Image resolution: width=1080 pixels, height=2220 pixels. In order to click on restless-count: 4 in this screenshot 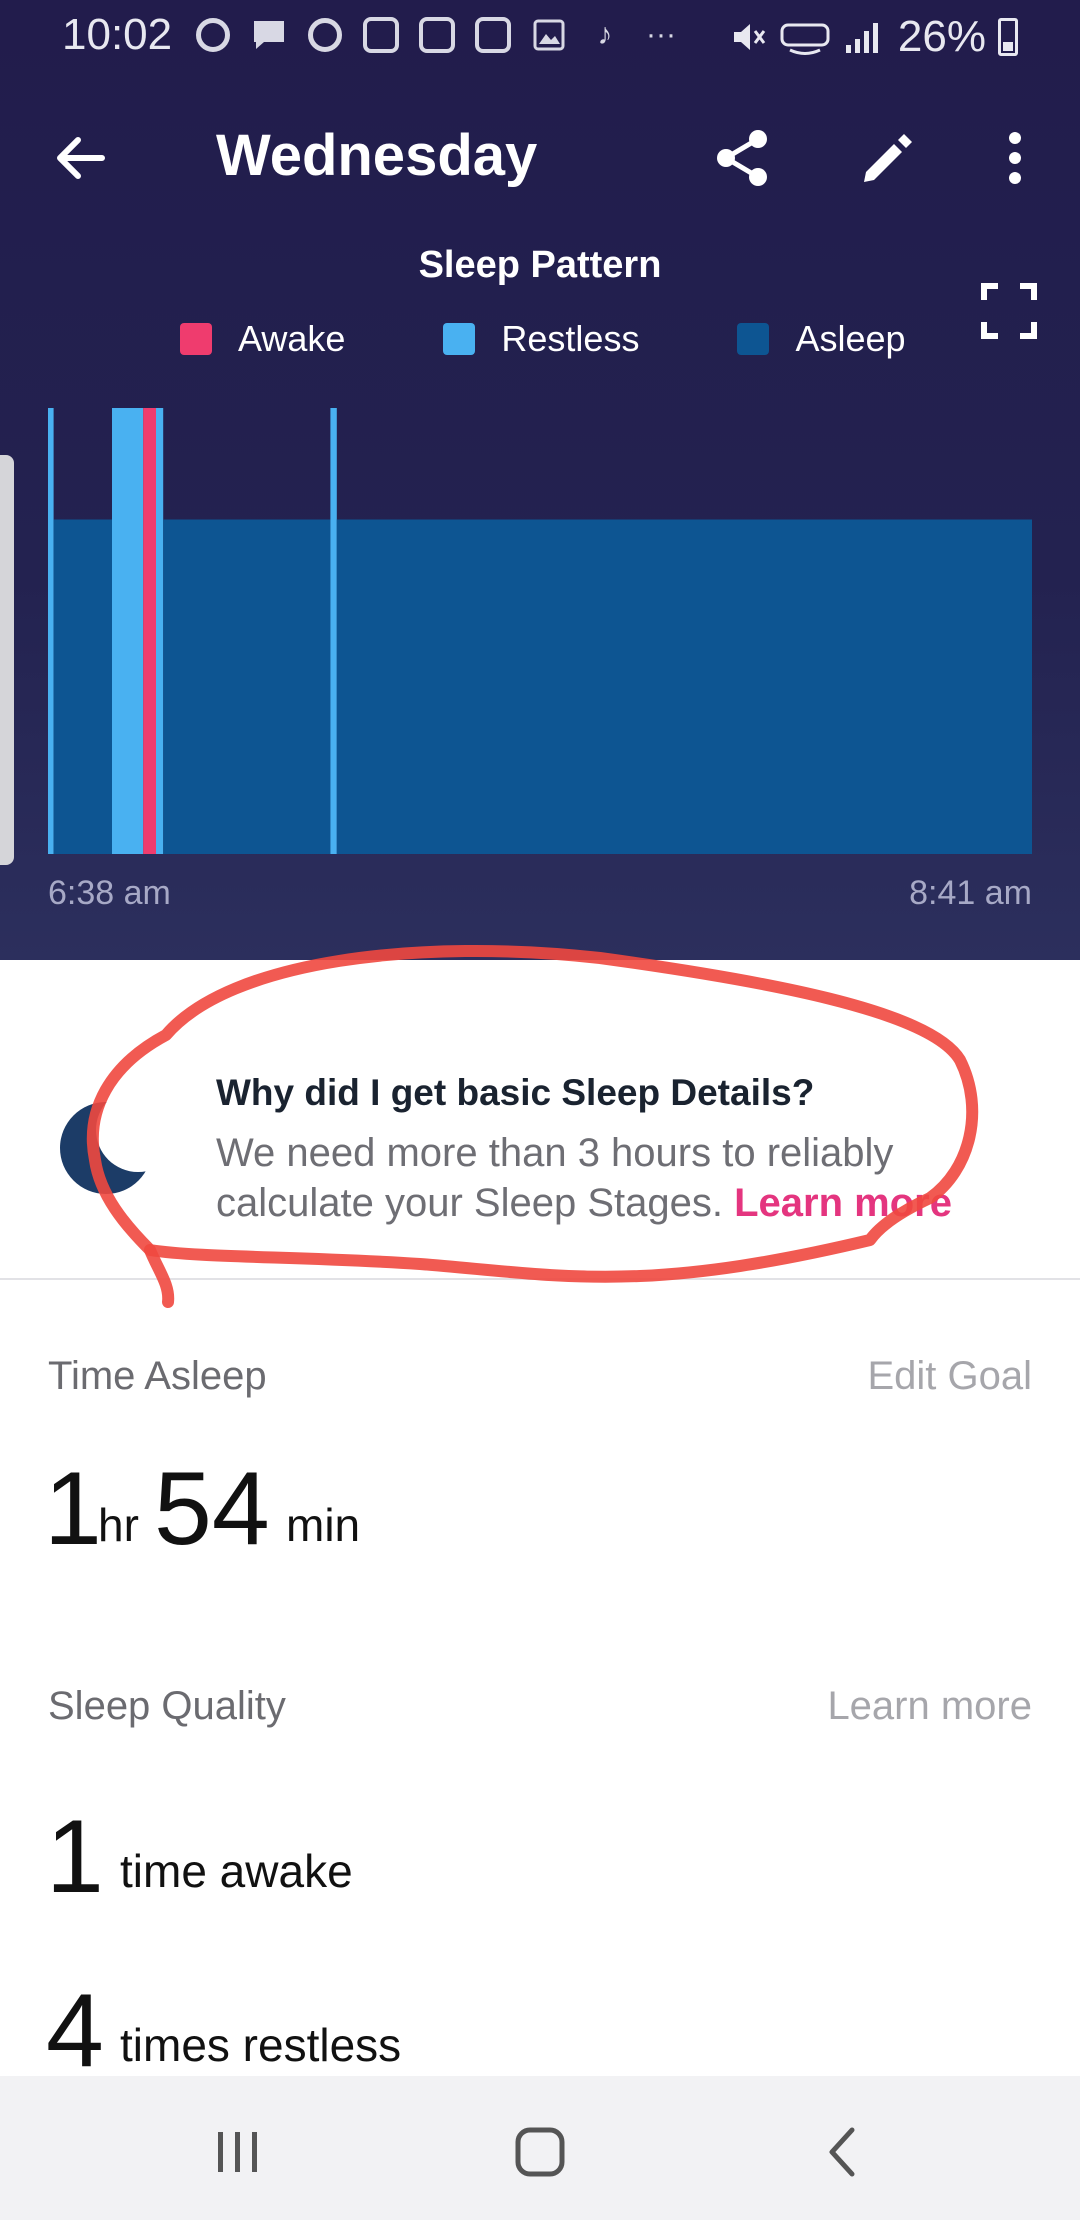, I will do `click(75, 2031)`.